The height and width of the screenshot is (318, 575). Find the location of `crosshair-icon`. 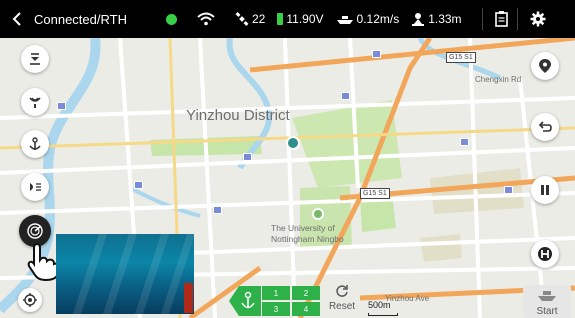

crosshair-icon is located at coordinates (30, 300).